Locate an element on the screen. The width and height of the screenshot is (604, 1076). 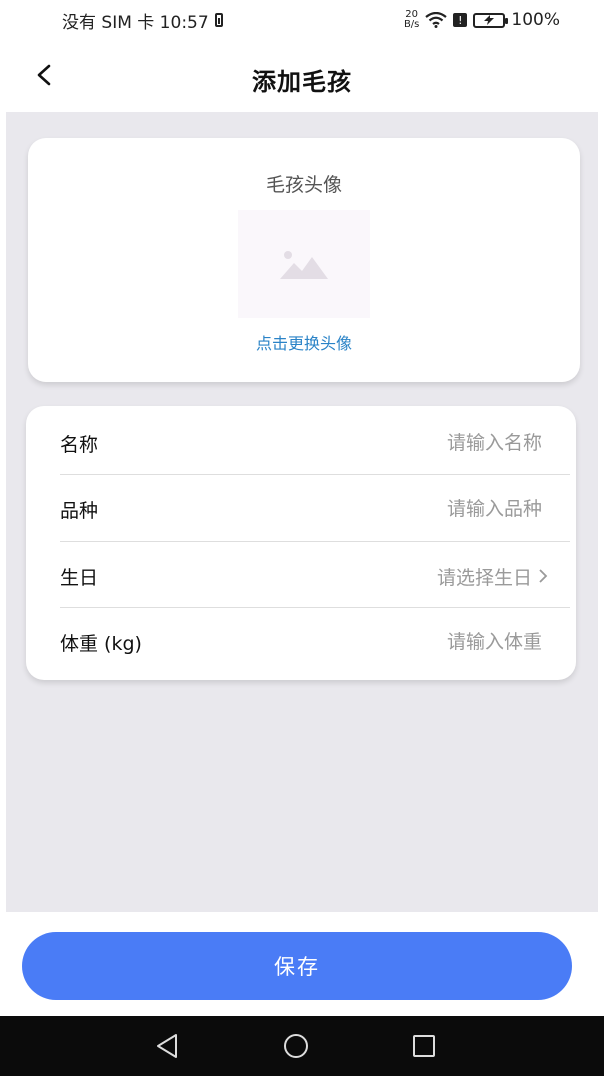
battery-charging-icon is located at coordinates (491, 20).